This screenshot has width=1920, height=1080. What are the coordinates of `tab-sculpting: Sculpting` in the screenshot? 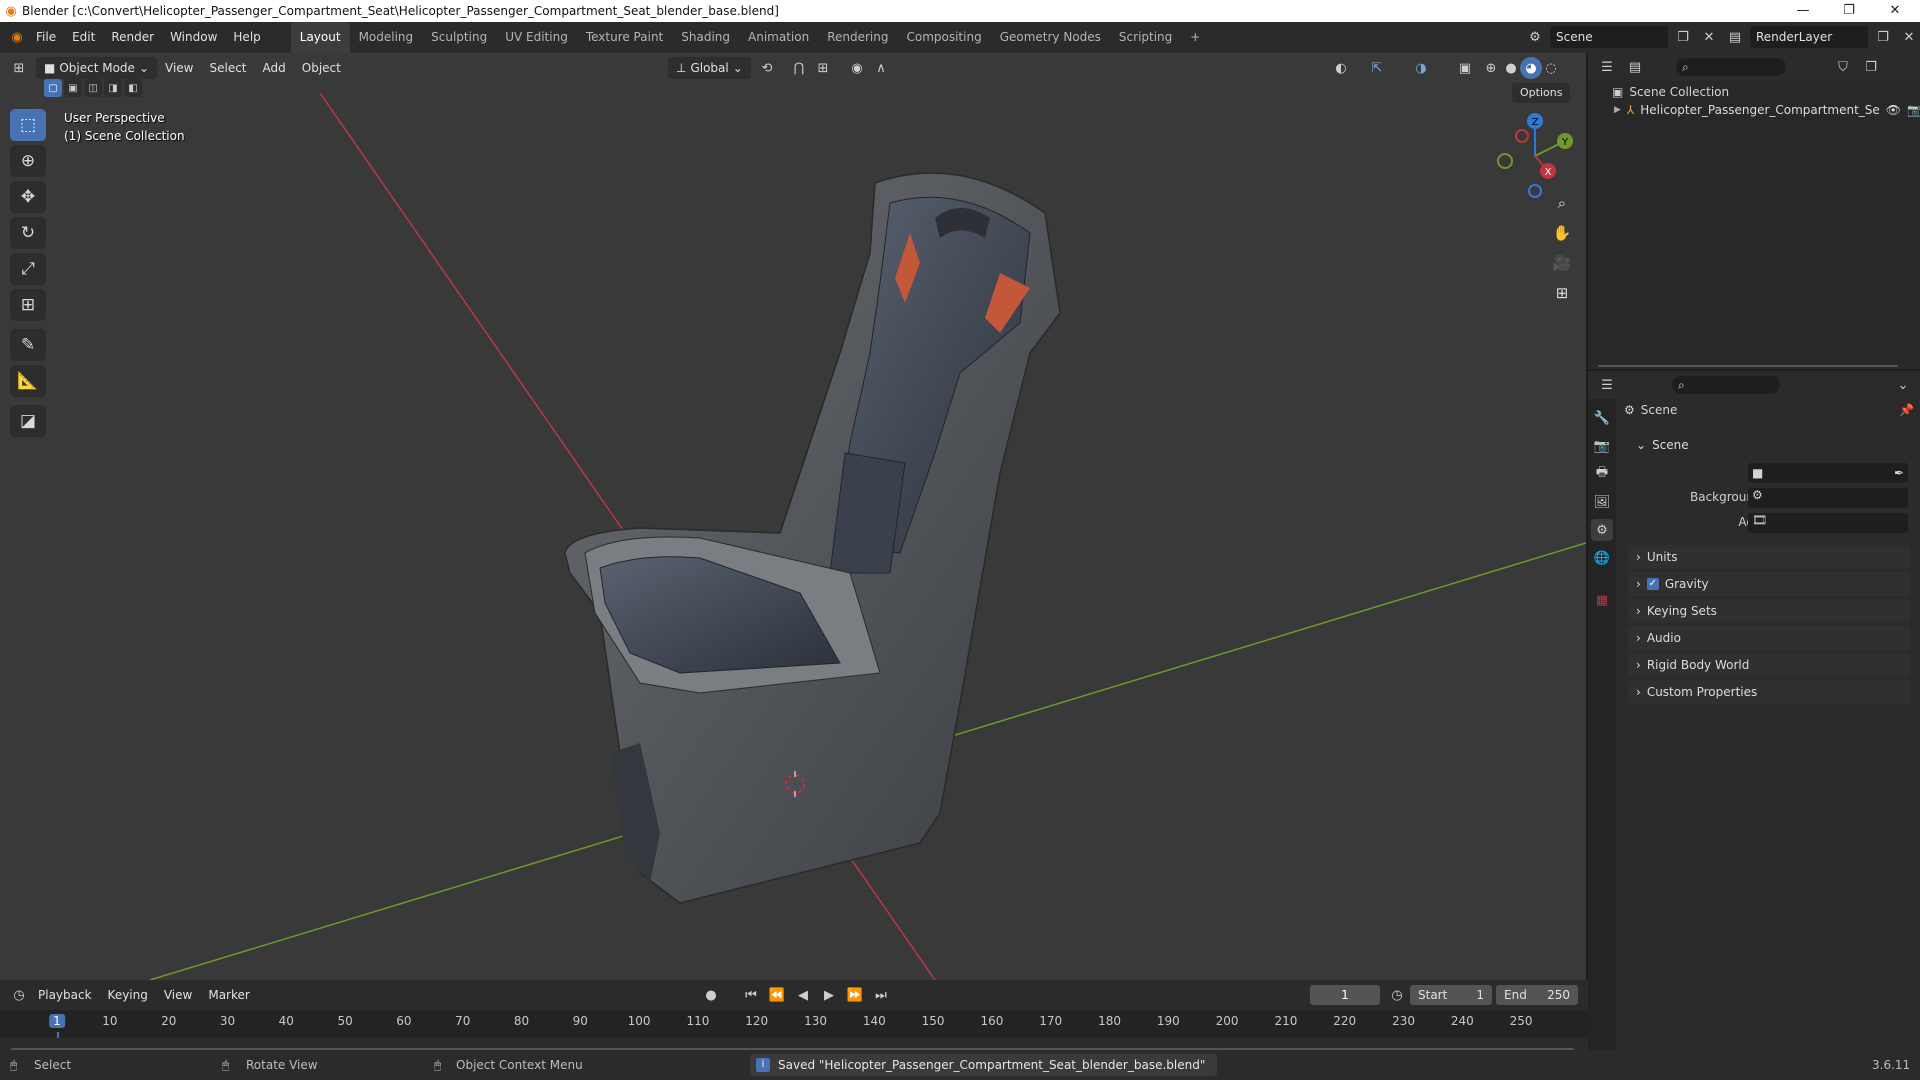 It's located at (459, 37).